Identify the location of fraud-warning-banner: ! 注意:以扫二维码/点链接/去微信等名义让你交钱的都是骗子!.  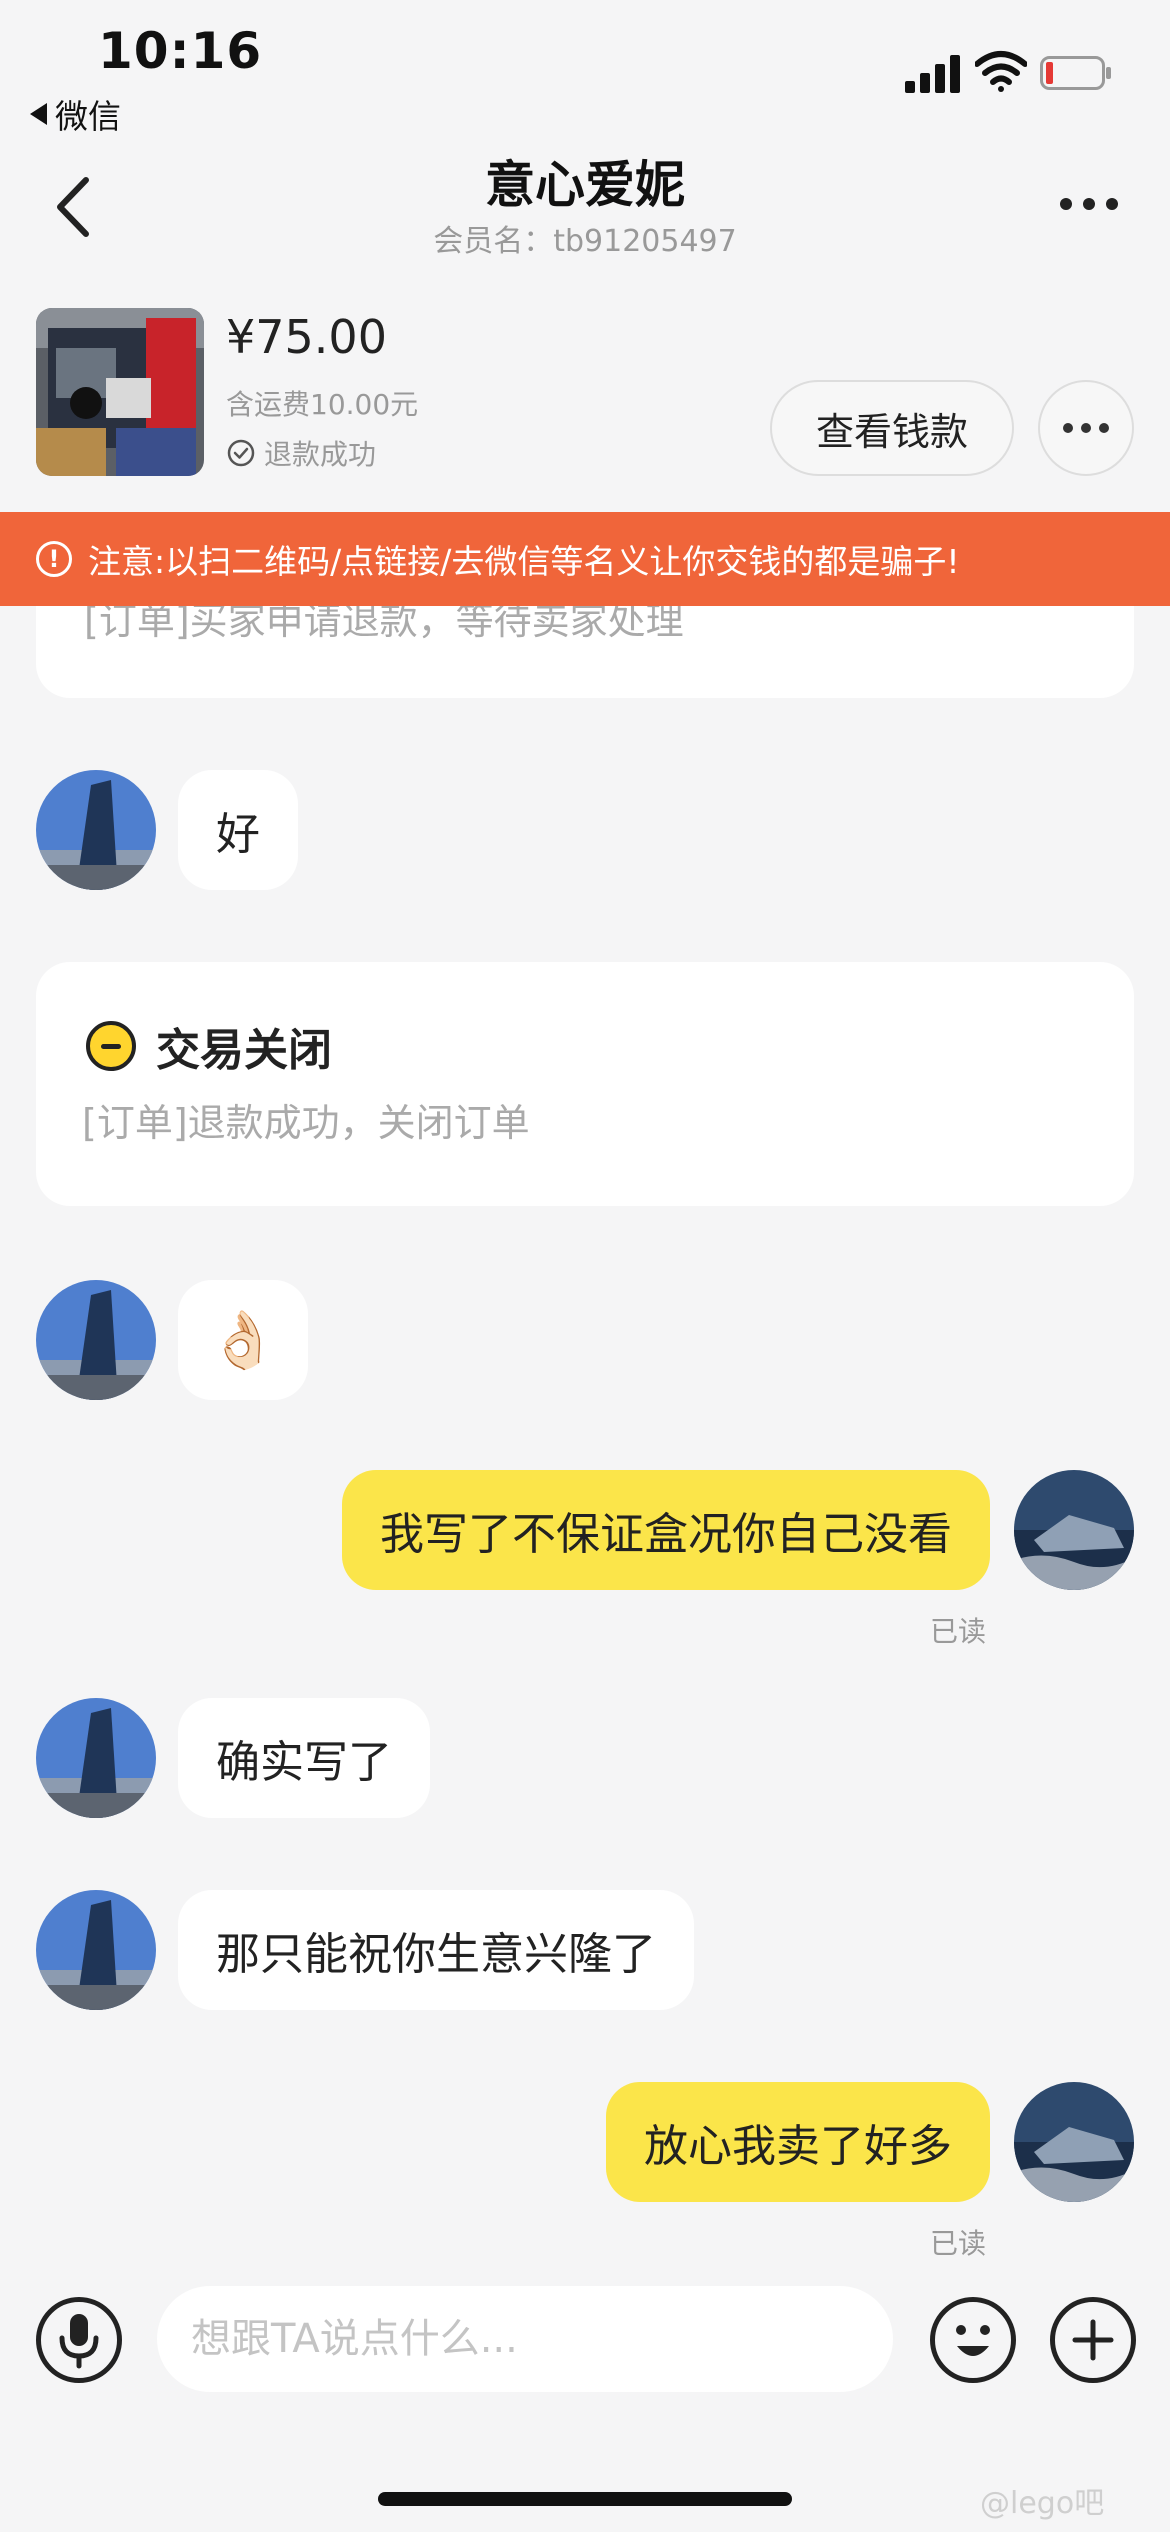
(585, 559).